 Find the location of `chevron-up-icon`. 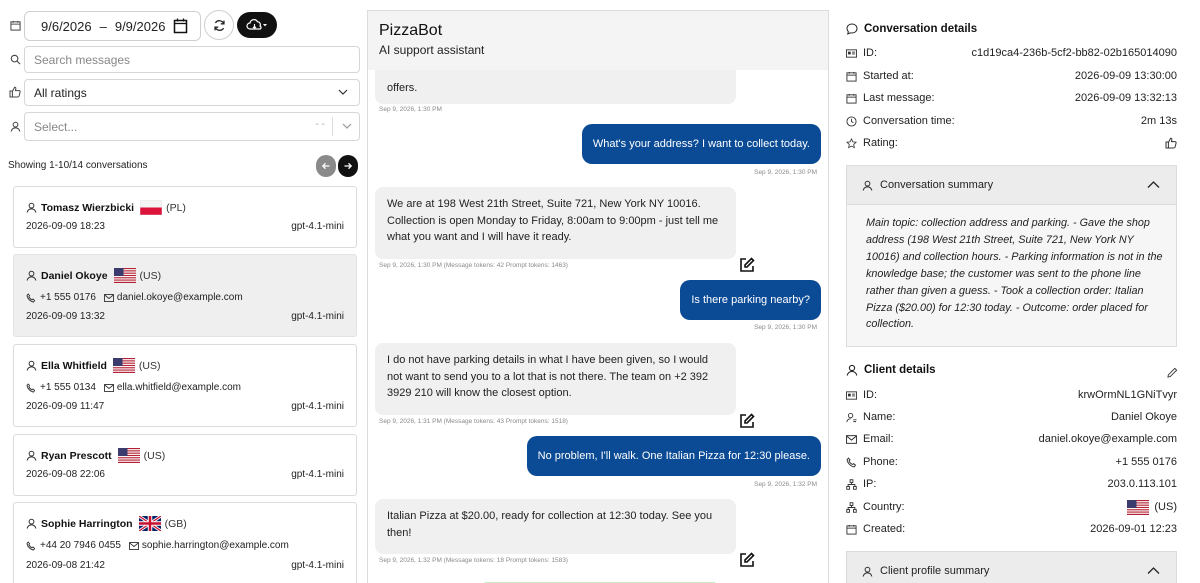

chevron-up-icon is located at coordinates (1153, 184).